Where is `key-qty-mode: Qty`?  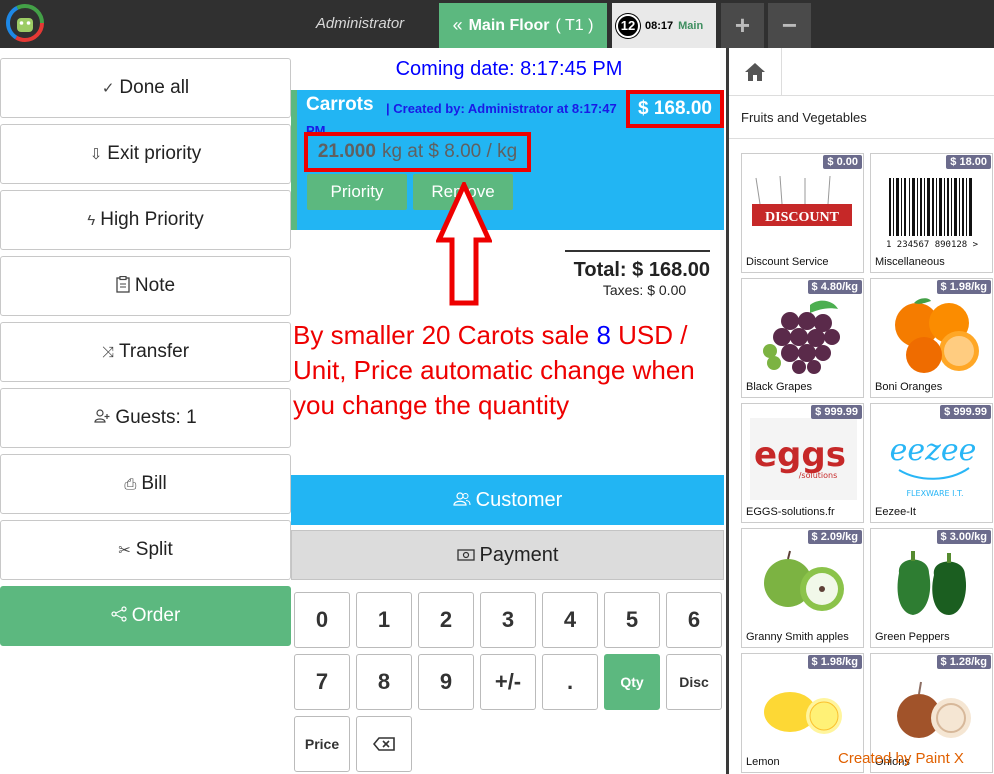 key-qty-mode: Qty is located at coordinates (632, 682).